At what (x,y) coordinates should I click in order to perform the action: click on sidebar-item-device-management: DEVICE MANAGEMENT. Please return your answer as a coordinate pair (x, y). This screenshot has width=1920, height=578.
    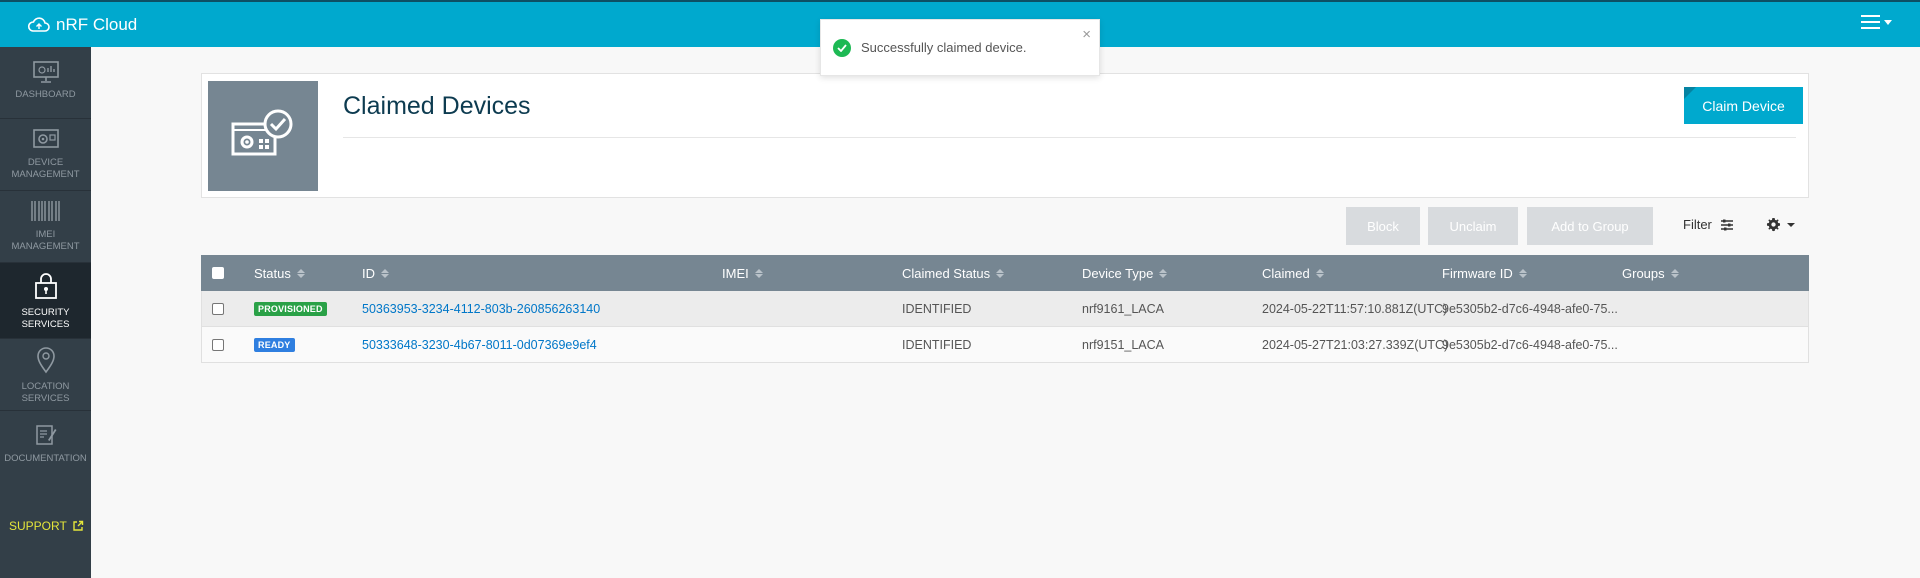
    Looking at the image, I should click on (45, 155).